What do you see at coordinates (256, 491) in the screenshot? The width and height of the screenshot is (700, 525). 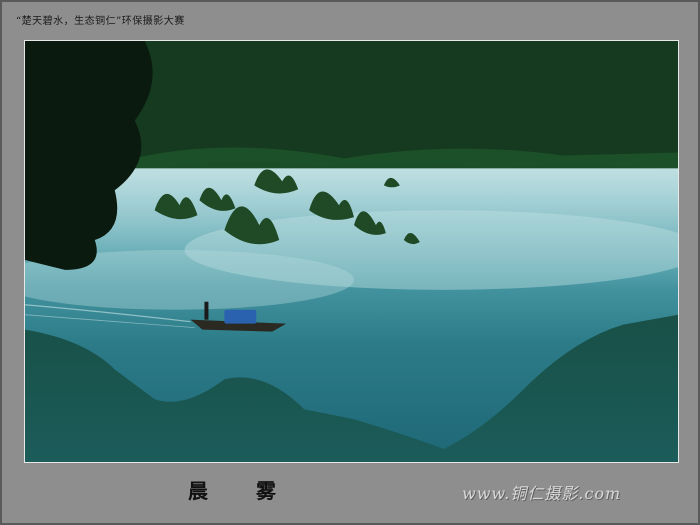 I see `photo-title: 晨雾` at bounding box center [256, 491].